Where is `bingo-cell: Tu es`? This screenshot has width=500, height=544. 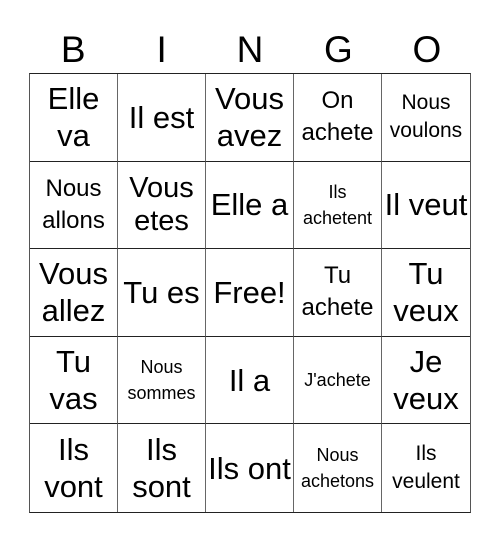
bingo-cell: Tu es is located at coordinates (162, 293).